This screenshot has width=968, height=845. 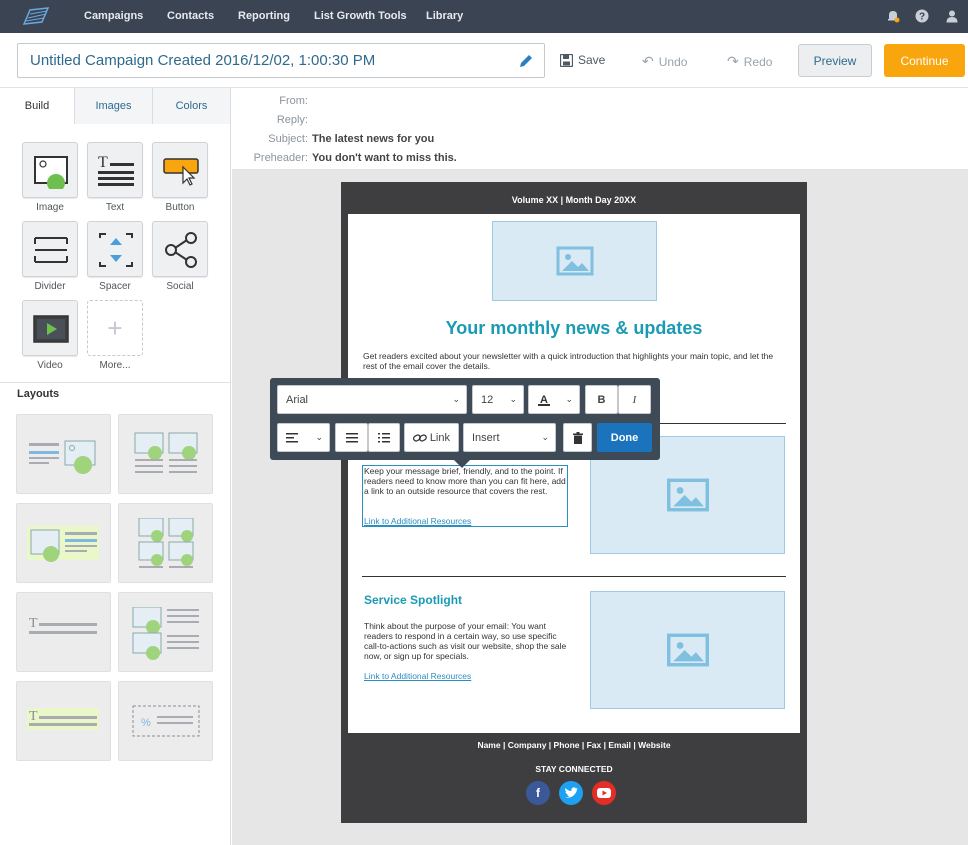 I want to click on redo-icon: ↷, so click(x=733, y=61).